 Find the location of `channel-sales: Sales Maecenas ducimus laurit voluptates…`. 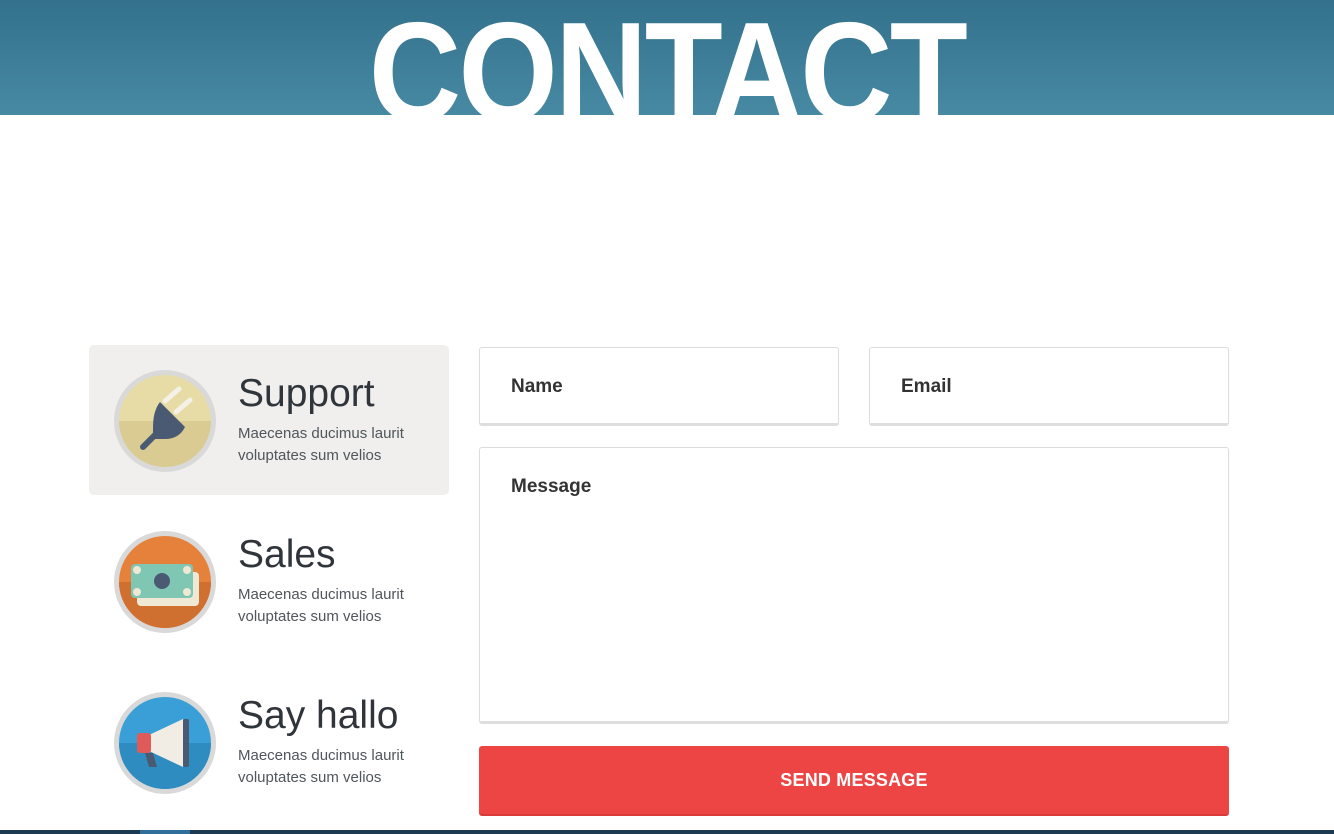

channel-sales: Sales Maecenas ducimus laurit voluptates… is located at coordinates (269, 581).